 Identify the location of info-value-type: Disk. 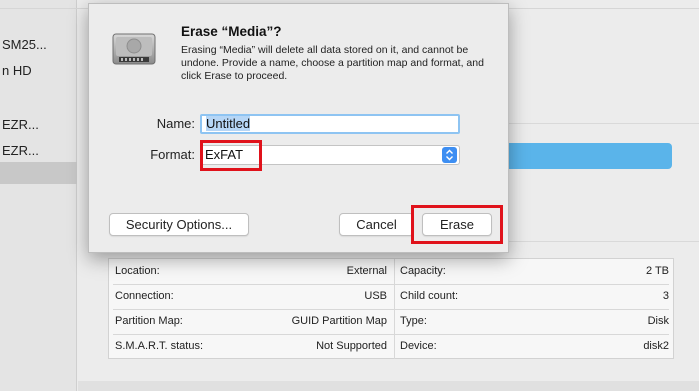
(658, 321).